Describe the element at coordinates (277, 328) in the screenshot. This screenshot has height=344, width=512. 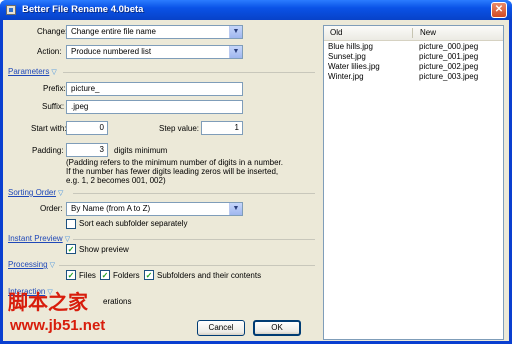
I see `ok-button: OK` at that location.